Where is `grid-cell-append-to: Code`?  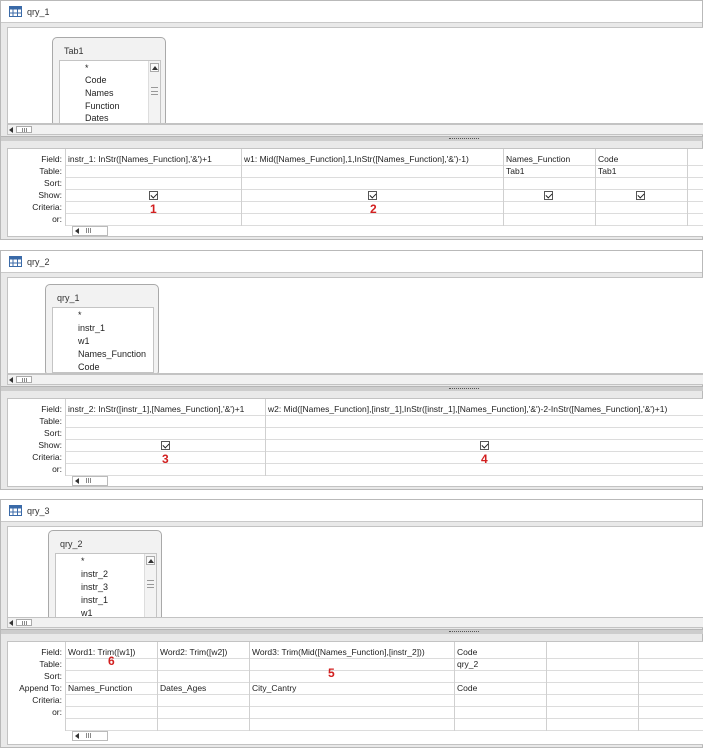
grid-cell-append-to: Code is located at coordinates (467, 688).